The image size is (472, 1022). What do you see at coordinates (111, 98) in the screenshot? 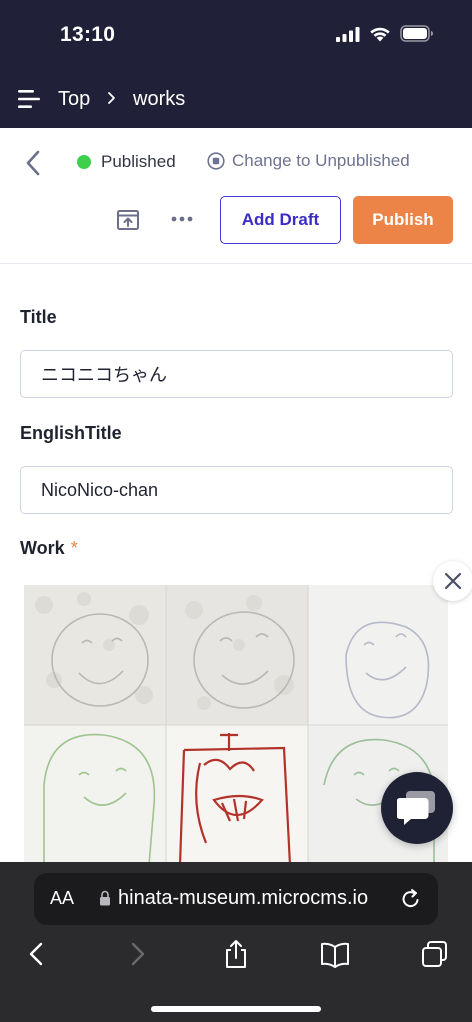
I see `chevron-right-icon` at bounding box center [111, 98].